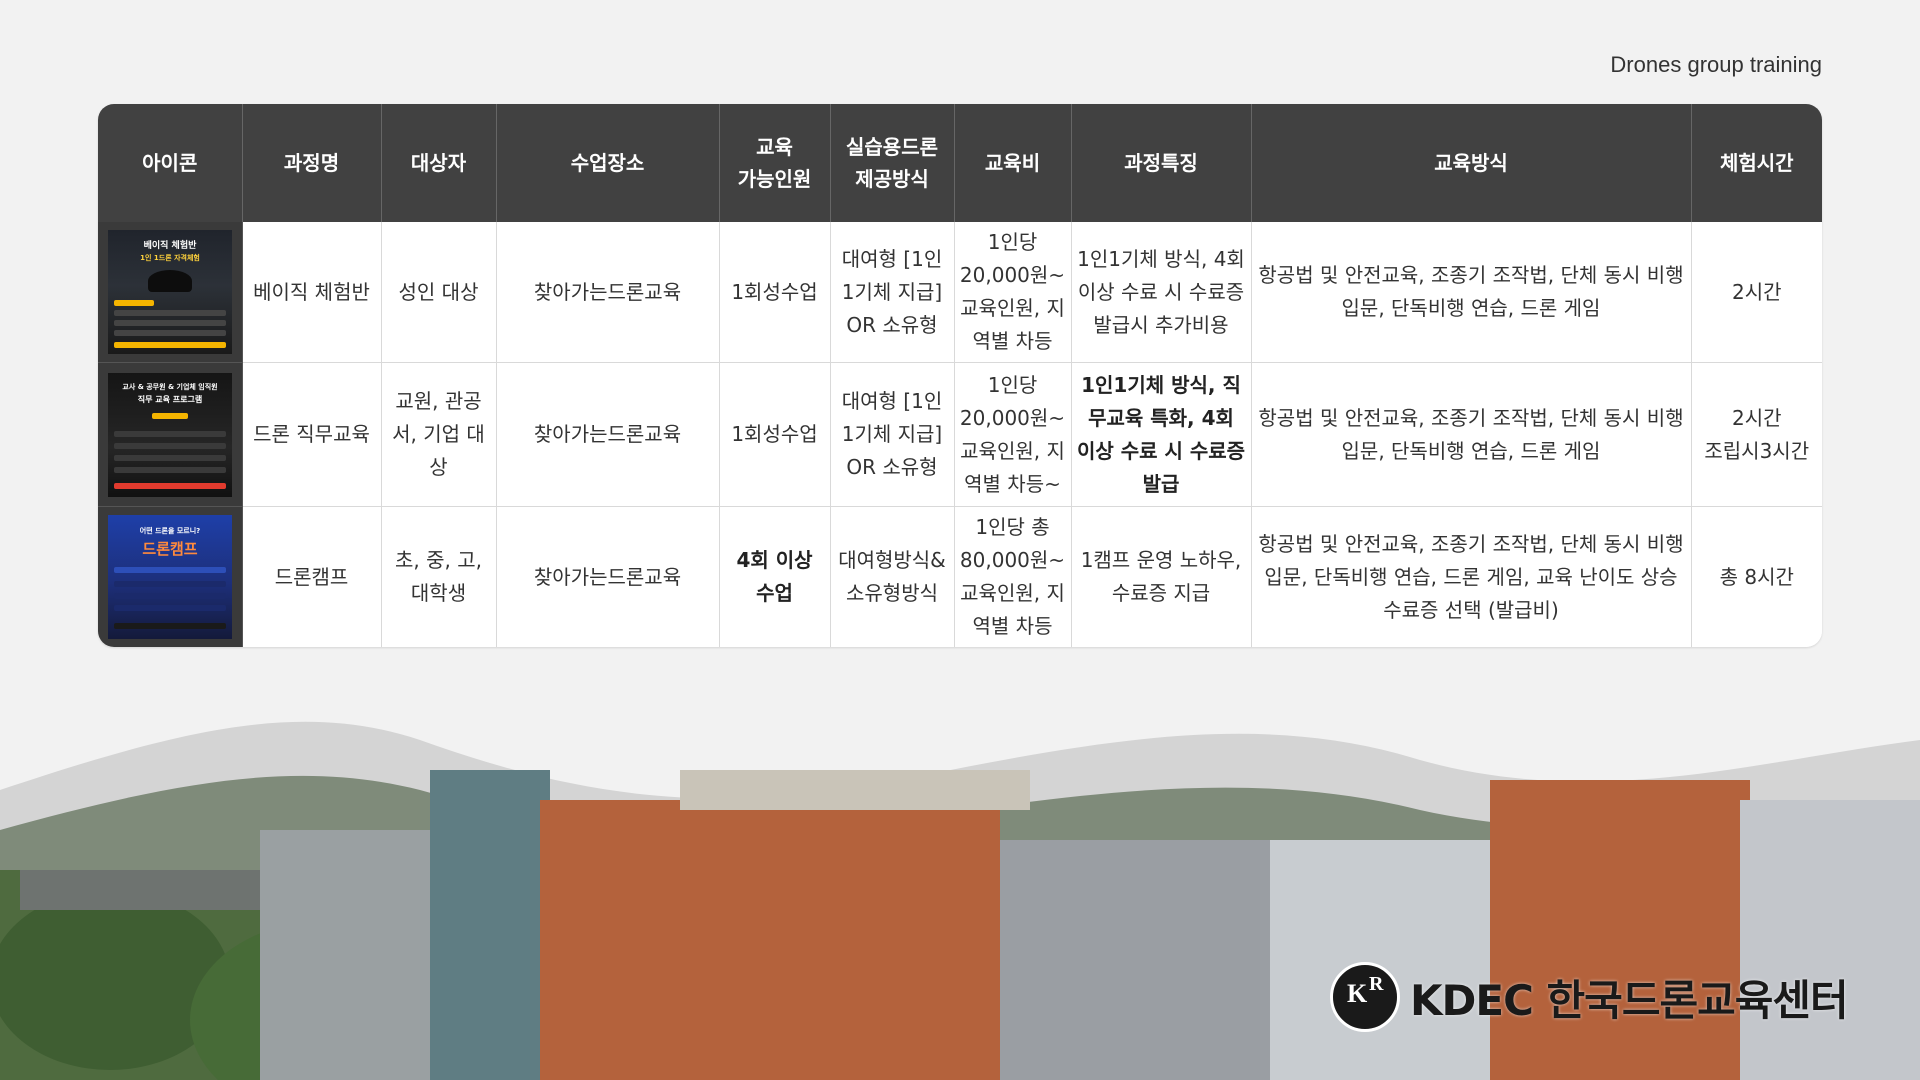 Image resolution: width=1920 pixels, height=1080 pixels. Describe the element at coordinates (439, 576) in the screenshot. I see `target: 초, 중, 고, 대학생` at that location.